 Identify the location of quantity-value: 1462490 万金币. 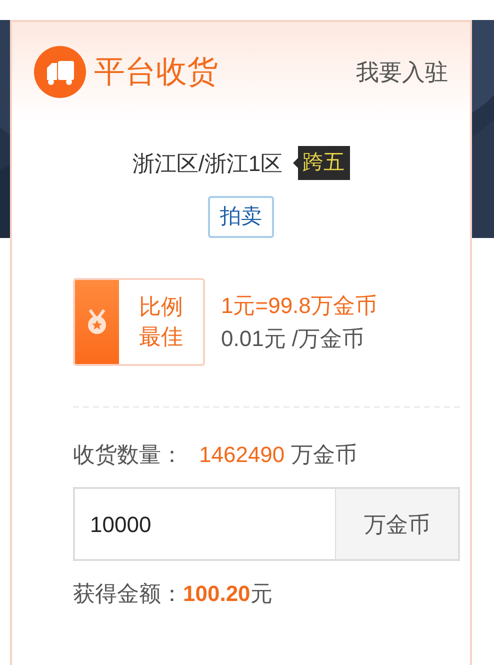
(278, 455).